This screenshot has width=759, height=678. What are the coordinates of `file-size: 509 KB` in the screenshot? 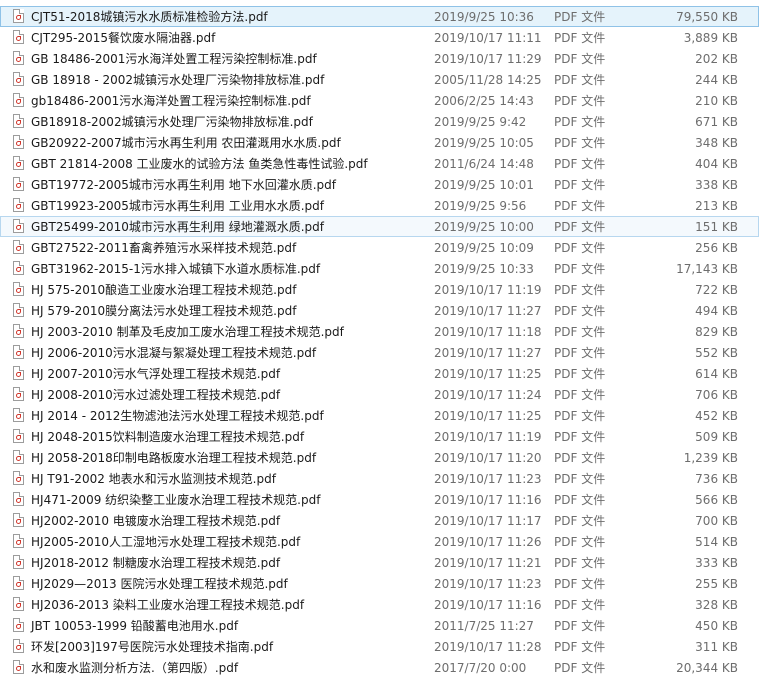 It's located at (716, 437).